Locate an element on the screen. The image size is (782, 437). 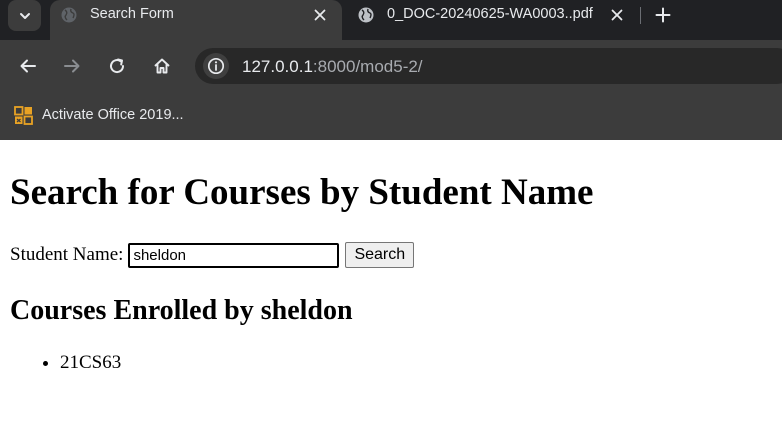
forward-button is located at coordinates (72, 66).